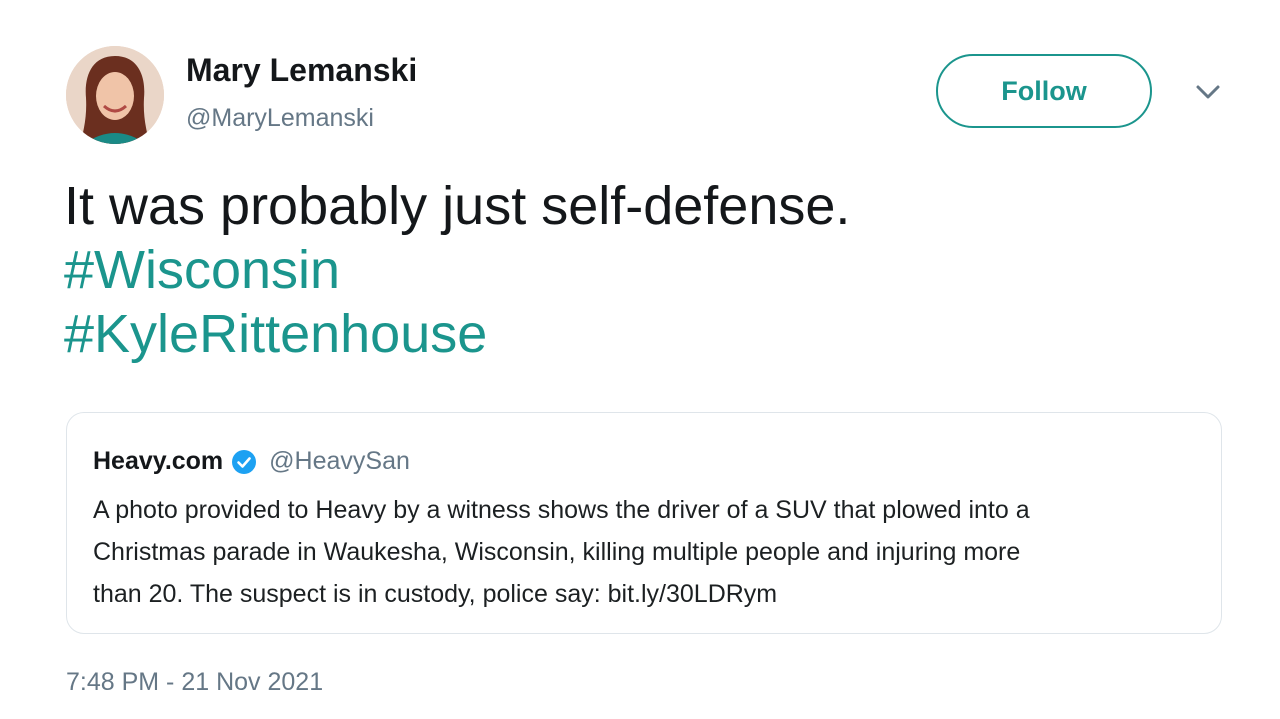 The image size is (1280, 719). I want to click on tweet-timestamp: 7:48 PM - 21 Nov 2021, so click(194, 682).